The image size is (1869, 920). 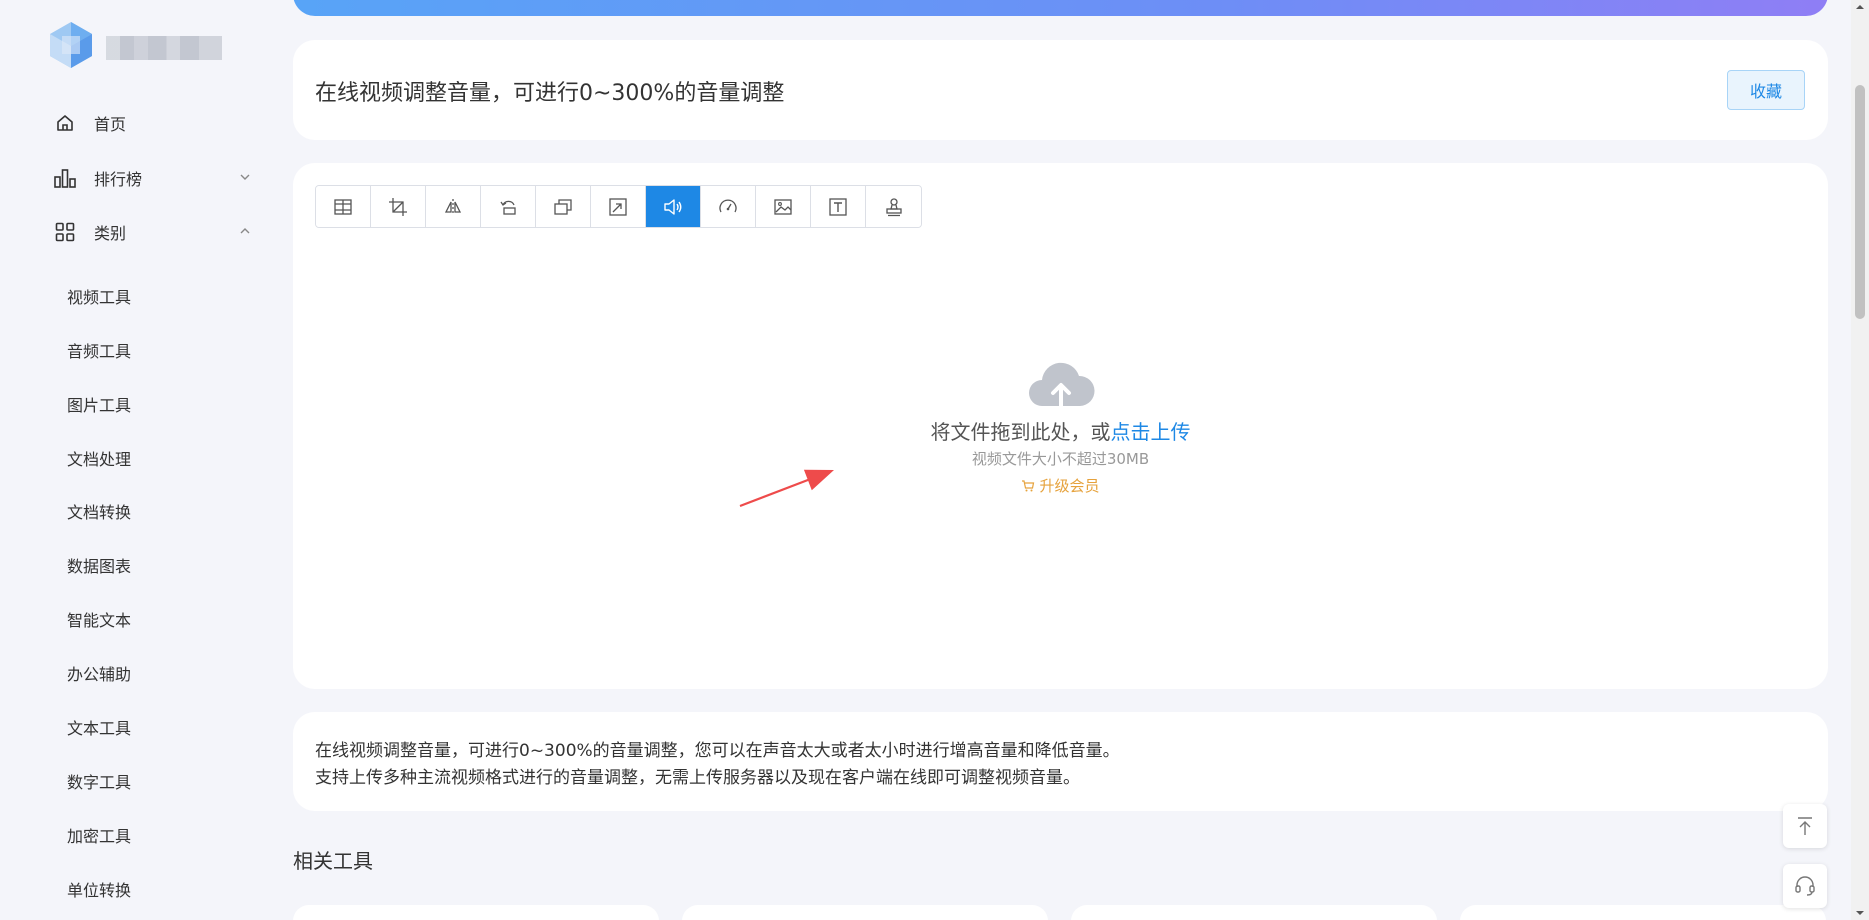 What do you see at coordinates (1860, 460) in the screenshot?
I see `page-scrollbar` at bounding box center [1860, 460].